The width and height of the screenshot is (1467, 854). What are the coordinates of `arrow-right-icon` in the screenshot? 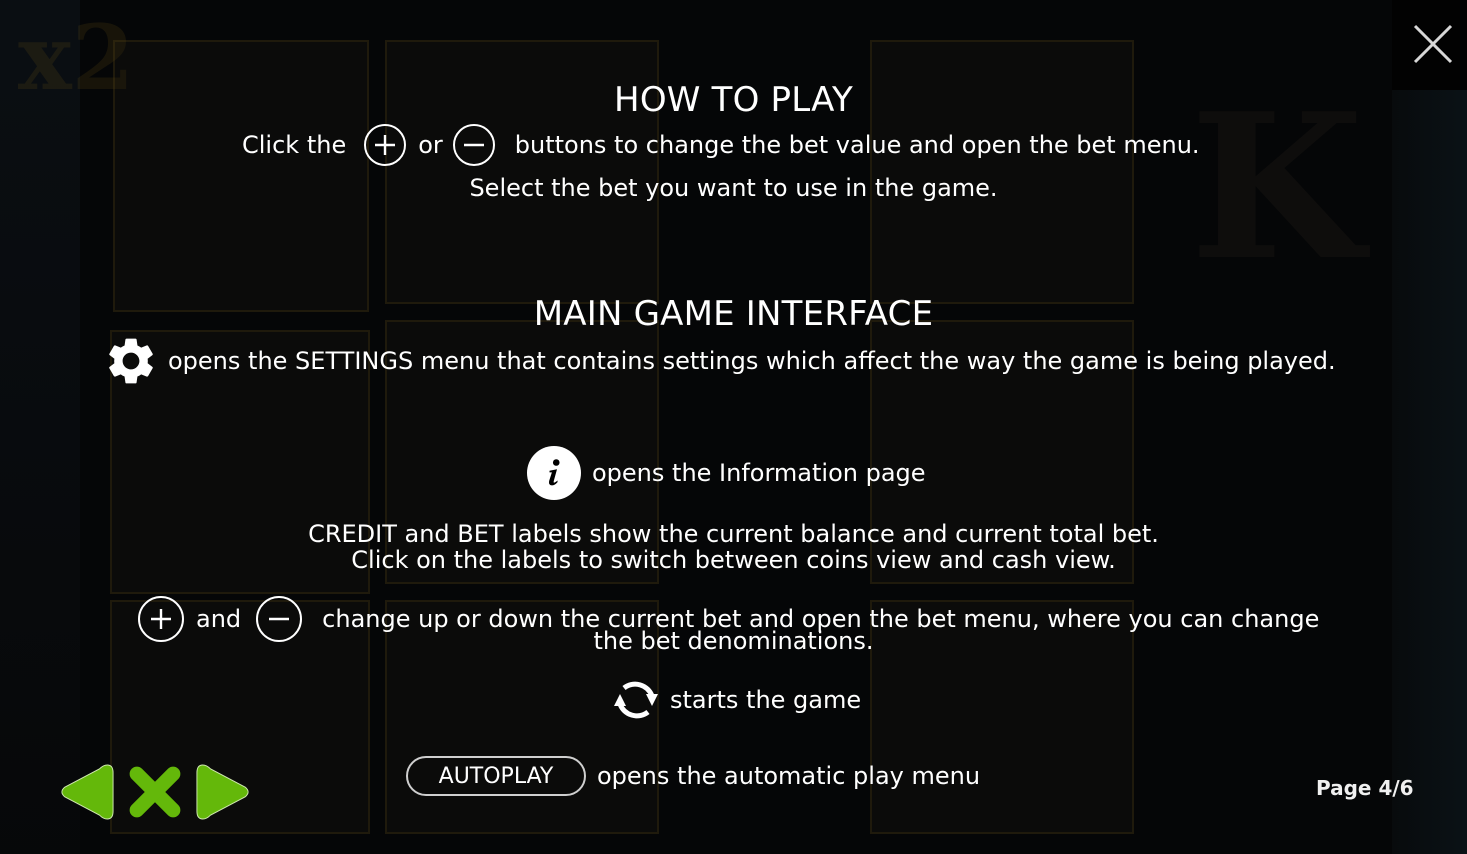 It's located at (222, 792).